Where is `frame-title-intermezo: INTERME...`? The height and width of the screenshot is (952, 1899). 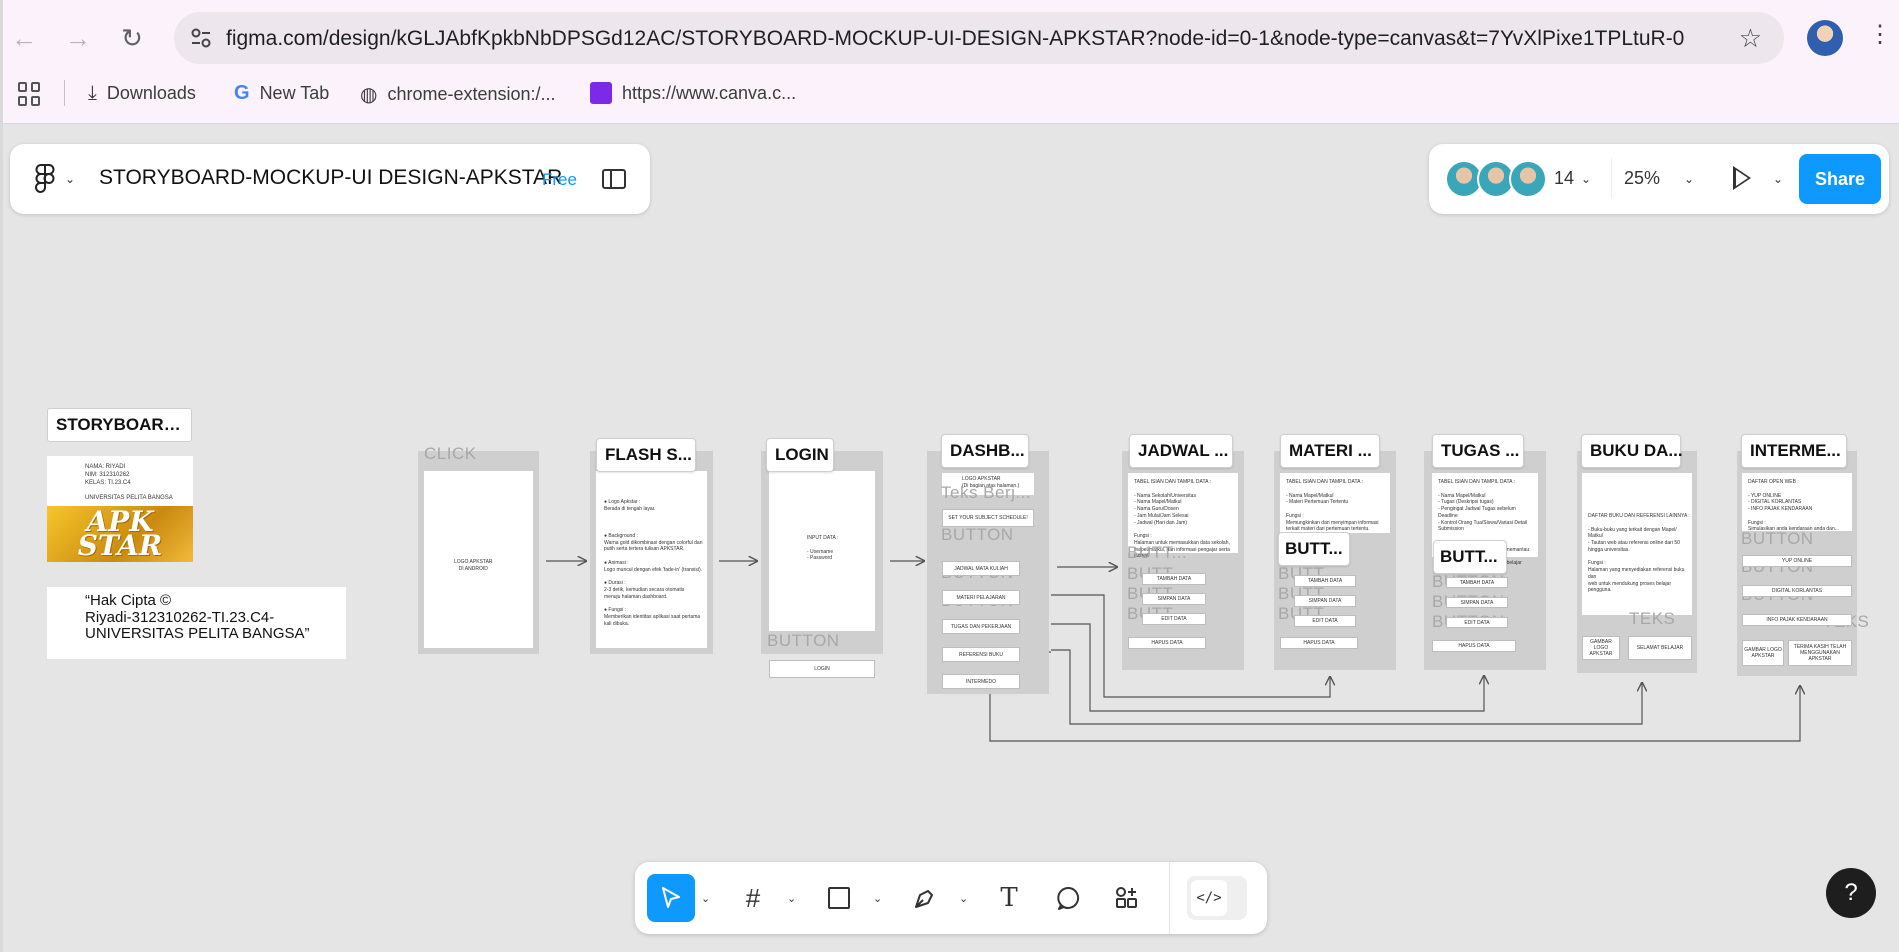 frame-title-intermezo: INTERME... is located at coordinates (1794, 451).